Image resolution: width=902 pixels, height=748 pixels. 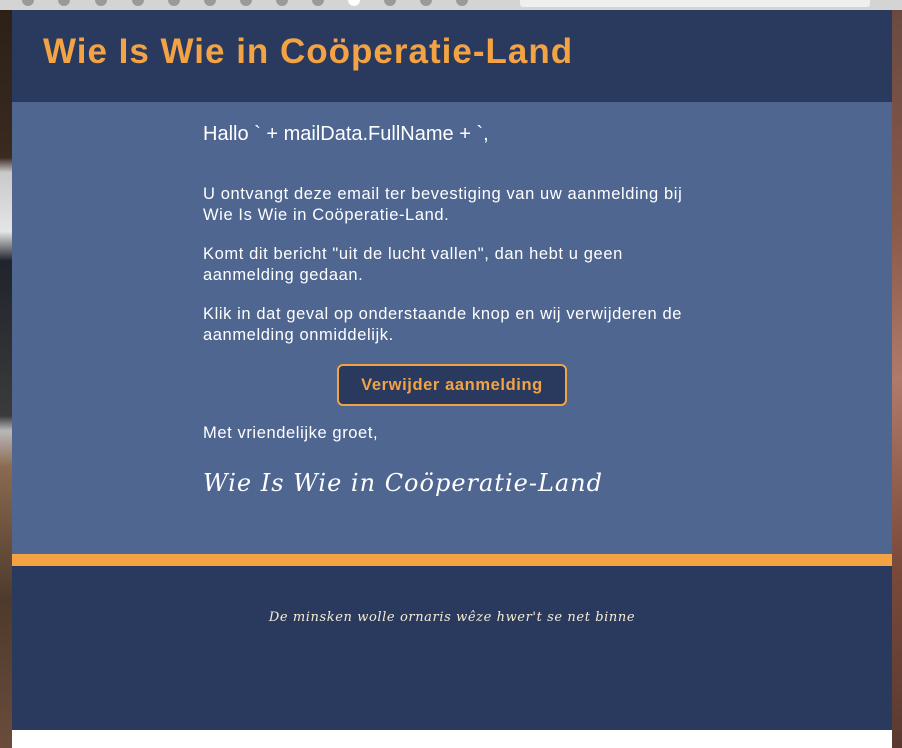 What do you see at coordinates (291, 433) in the screenshot?
I see `closing-text: Met vriendelijke groet,` at bounding box center [291, 433].